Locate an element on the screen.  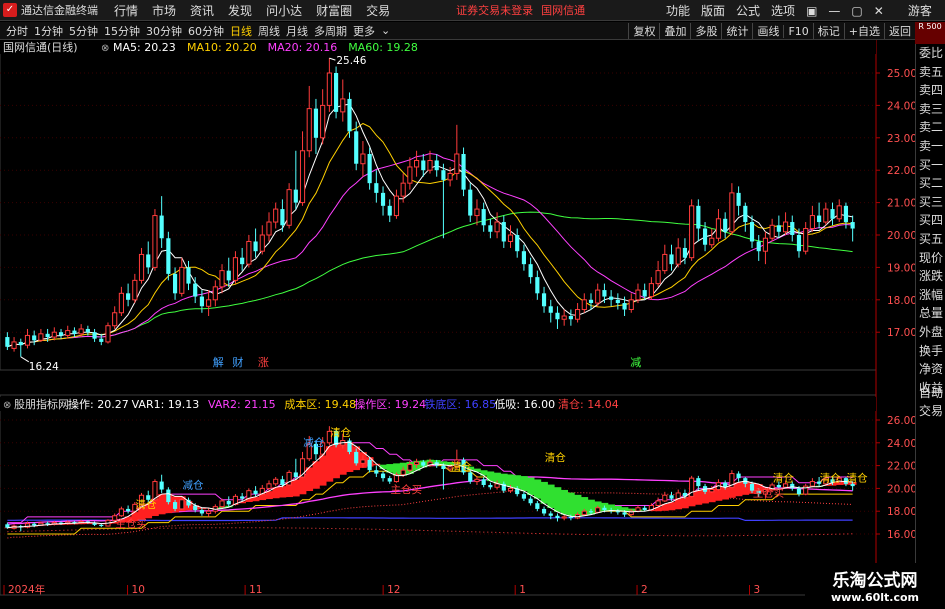
tool-multi-stock: 多股 is located at coordinates (705, 31).